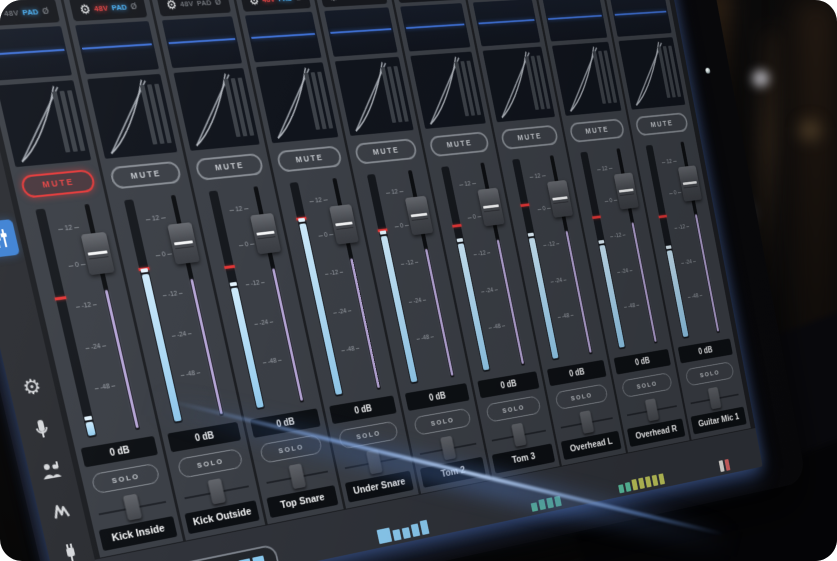 The height and width of the screenshot is (561, 837). I want to click on channel-header: ⚙ 48V PAD Ø, so click(193, 8).